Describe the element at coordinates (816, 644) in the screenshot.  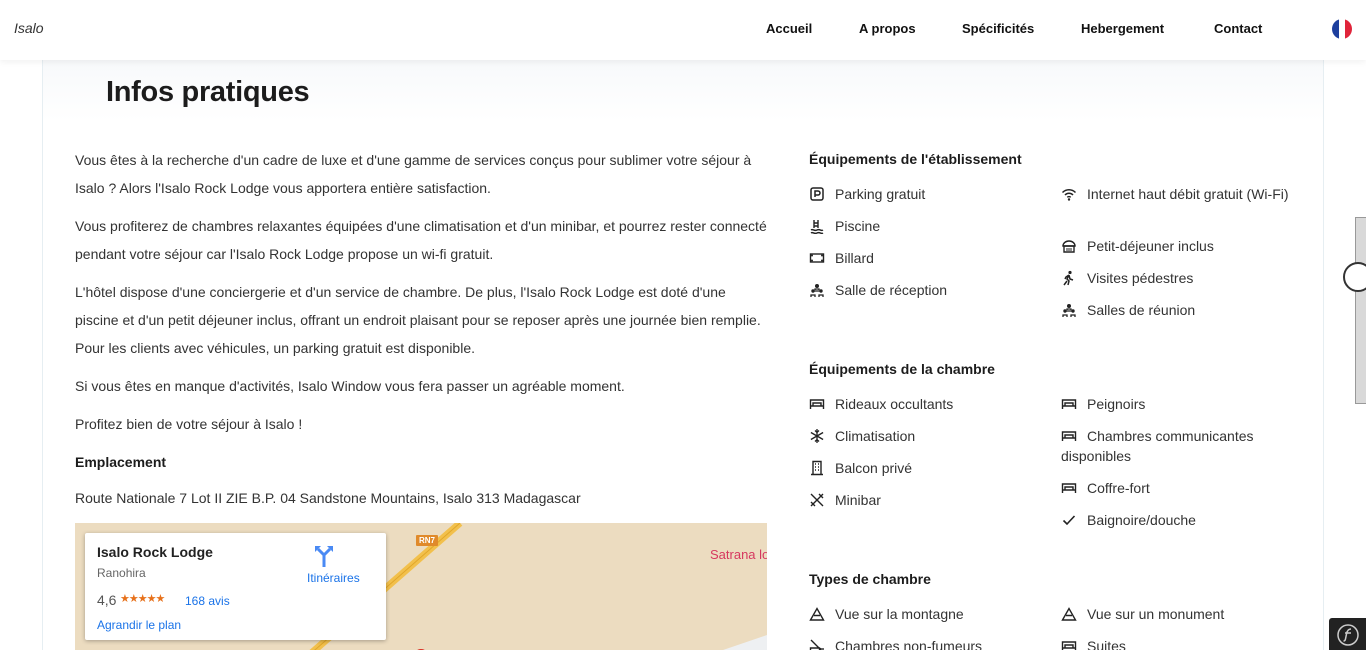
I see `no-smoking-icon` at that location.